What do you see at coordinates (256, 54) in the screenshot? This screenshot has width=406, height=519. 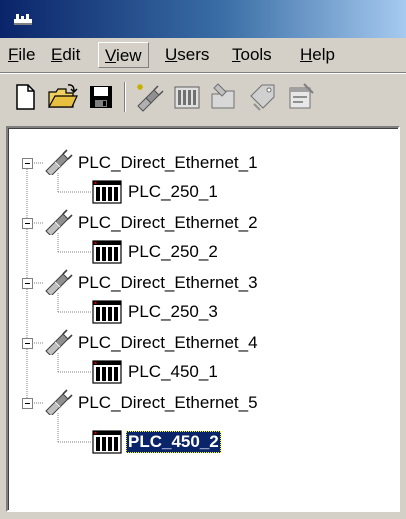 I see `menu-tools-label: ools` at bounding box center [256, 54].